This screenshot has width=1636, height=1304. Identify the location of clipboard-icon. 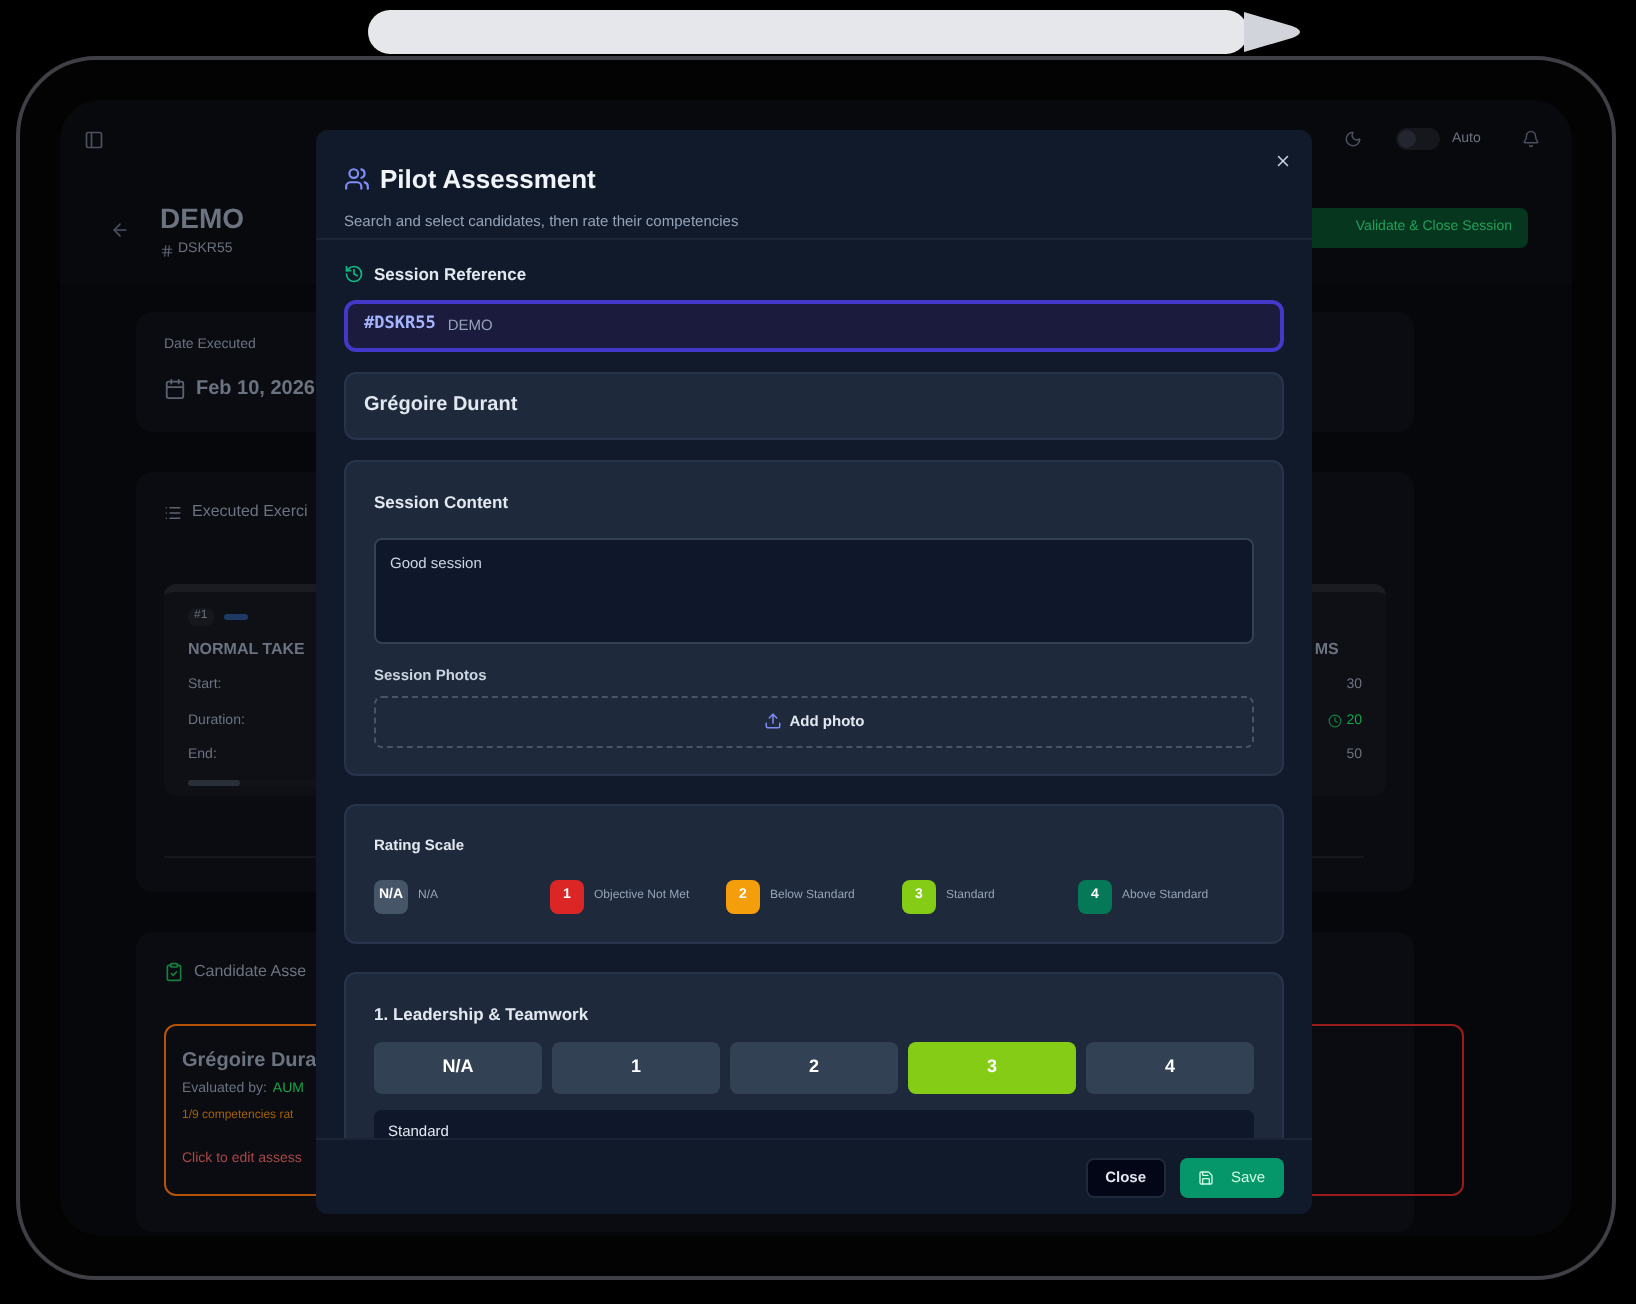
(174, 972).